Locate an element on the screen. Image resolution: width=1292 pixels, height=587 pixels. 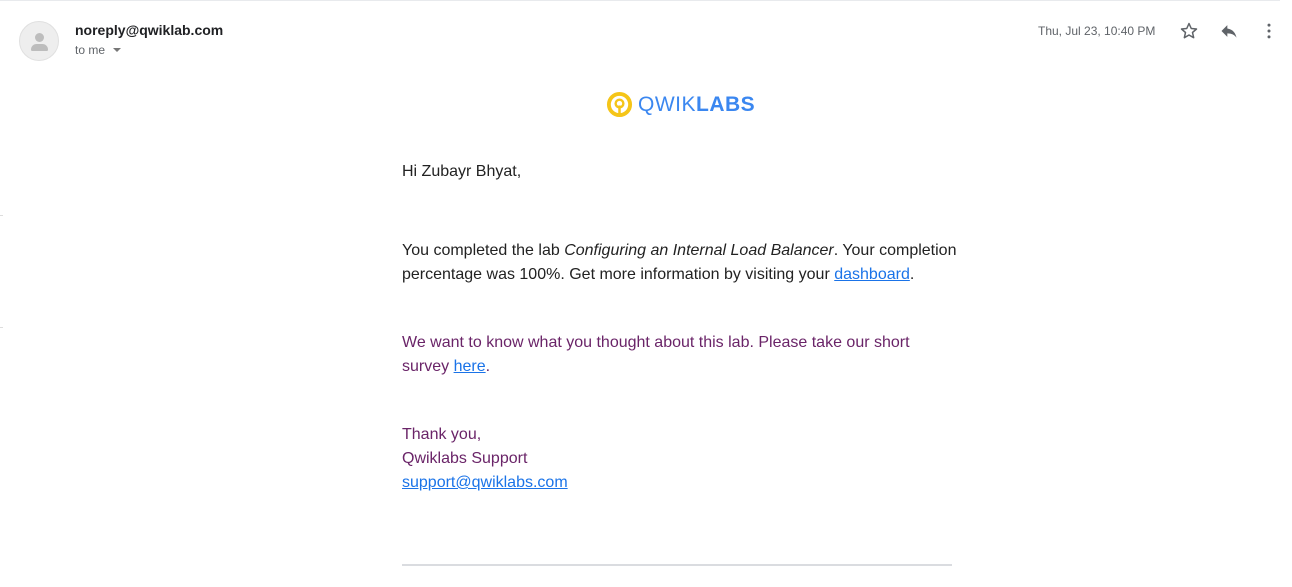
thanks: Thank you, is located at coordinates (442, 434).